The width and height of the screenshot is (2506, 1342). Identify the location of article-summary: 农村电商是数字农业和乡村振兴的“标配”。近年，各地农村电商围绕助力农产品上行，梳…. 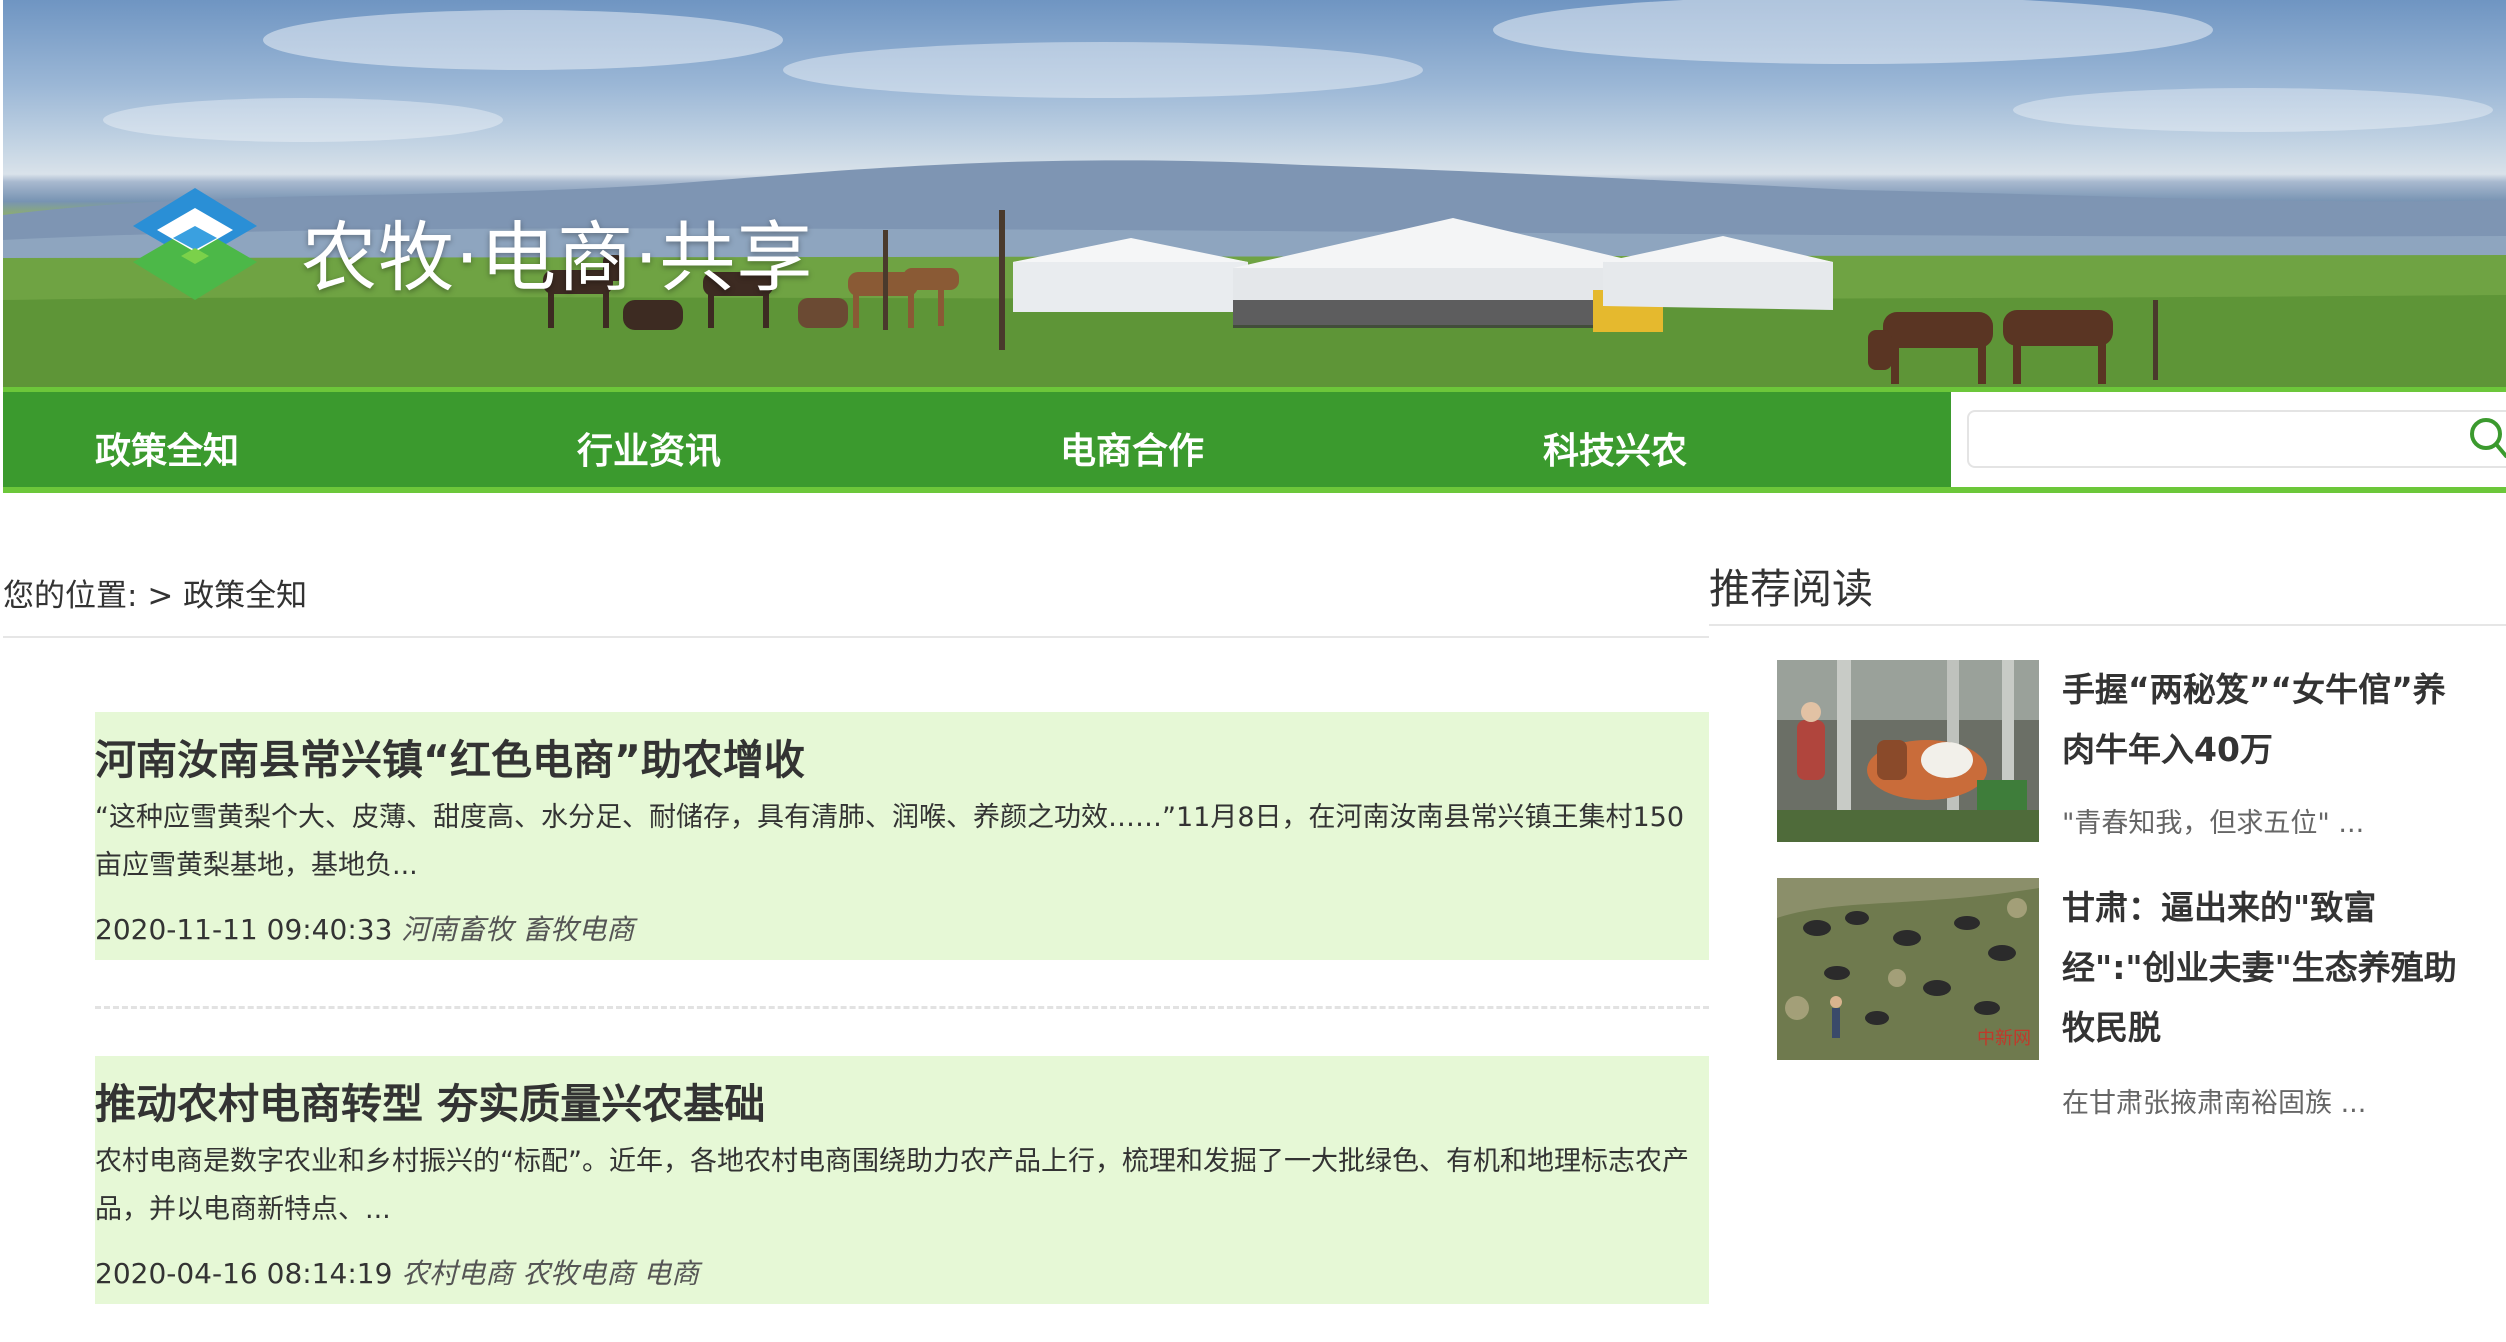
(892, 1185).